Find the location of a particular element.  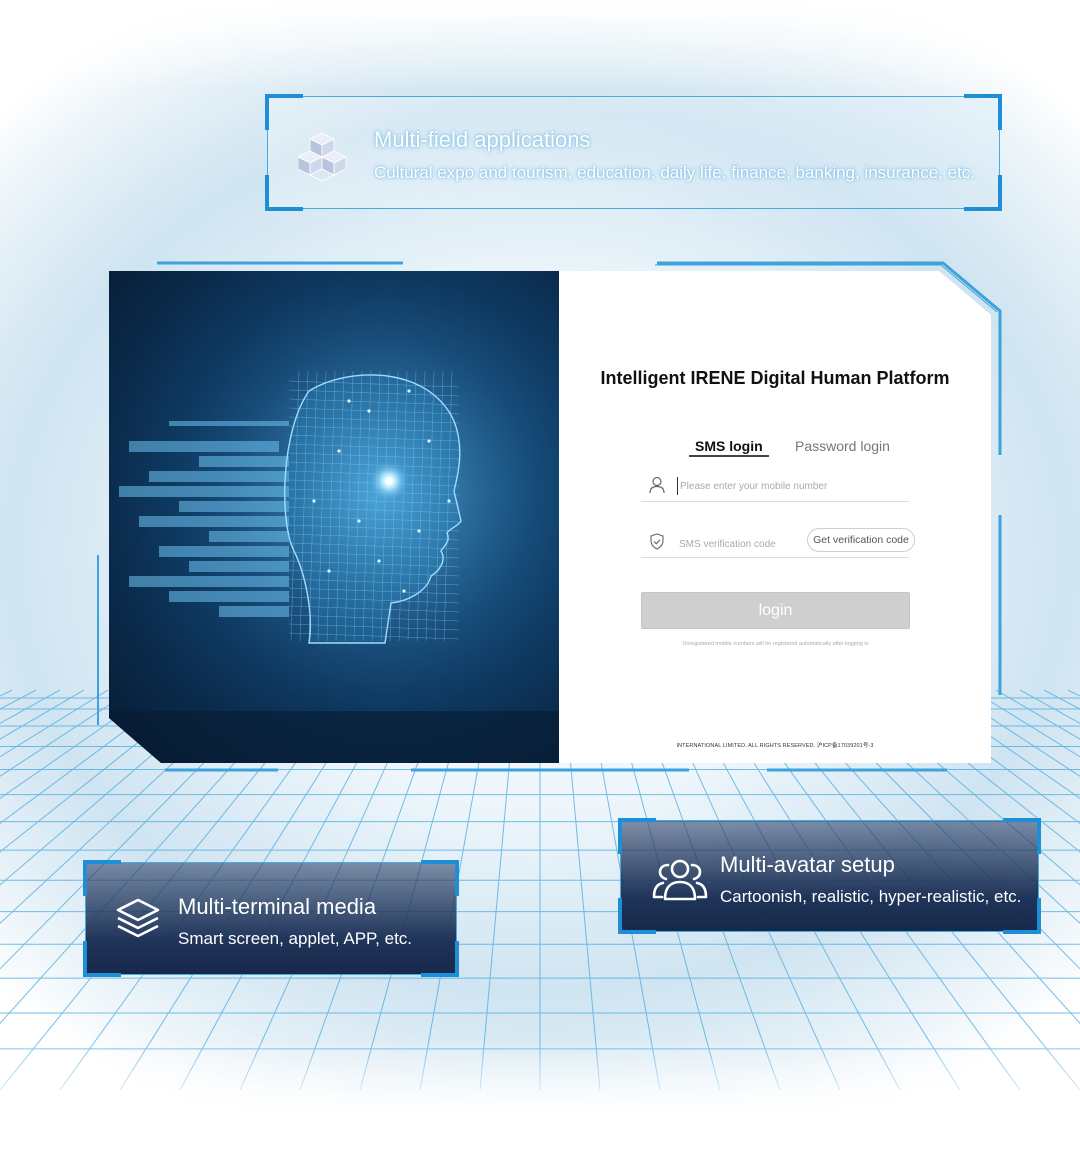

feature-title: Multi-avatar setup is located at coordinates (807, 864).